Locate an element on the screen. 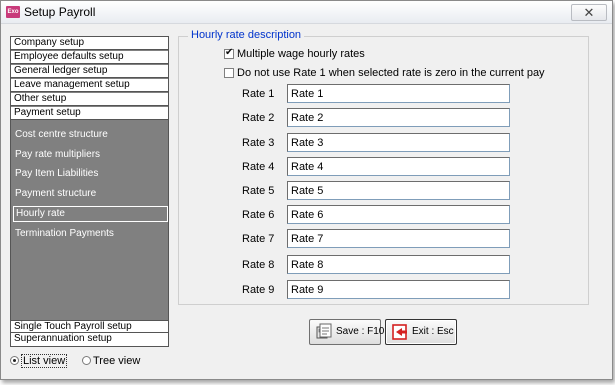  nav-item-hourly-rate: Hourly rate is located at coordinates (90, 214).